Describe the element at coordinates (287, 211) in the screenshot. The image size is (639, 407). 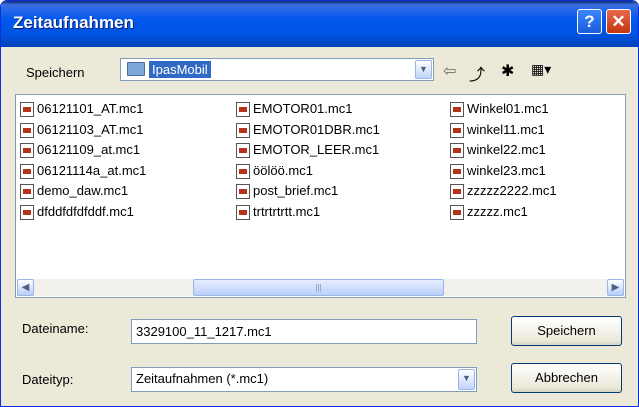
I see `file-name: trtrtrtrtt.mc1` at that location.